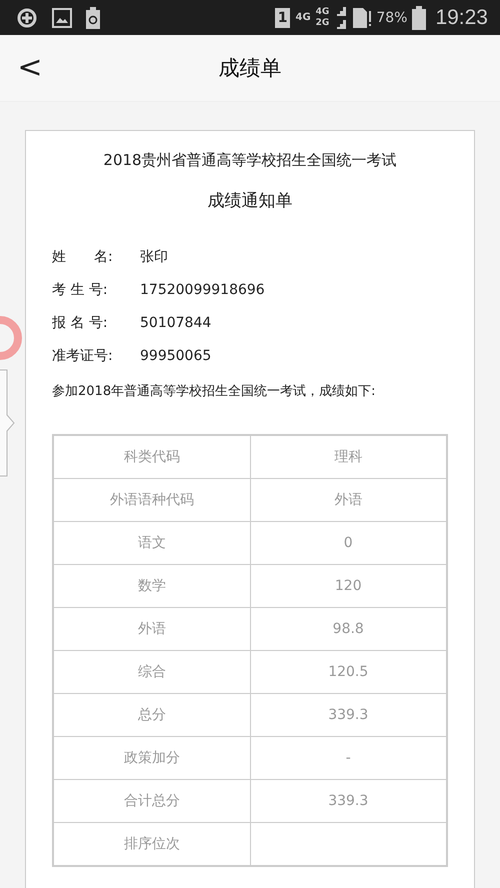 This screenshot has height=888, width=500. What do you see at coordinates (62, 18) in the screenshot?
I see `image-icon` at bounding box center [62, 18].